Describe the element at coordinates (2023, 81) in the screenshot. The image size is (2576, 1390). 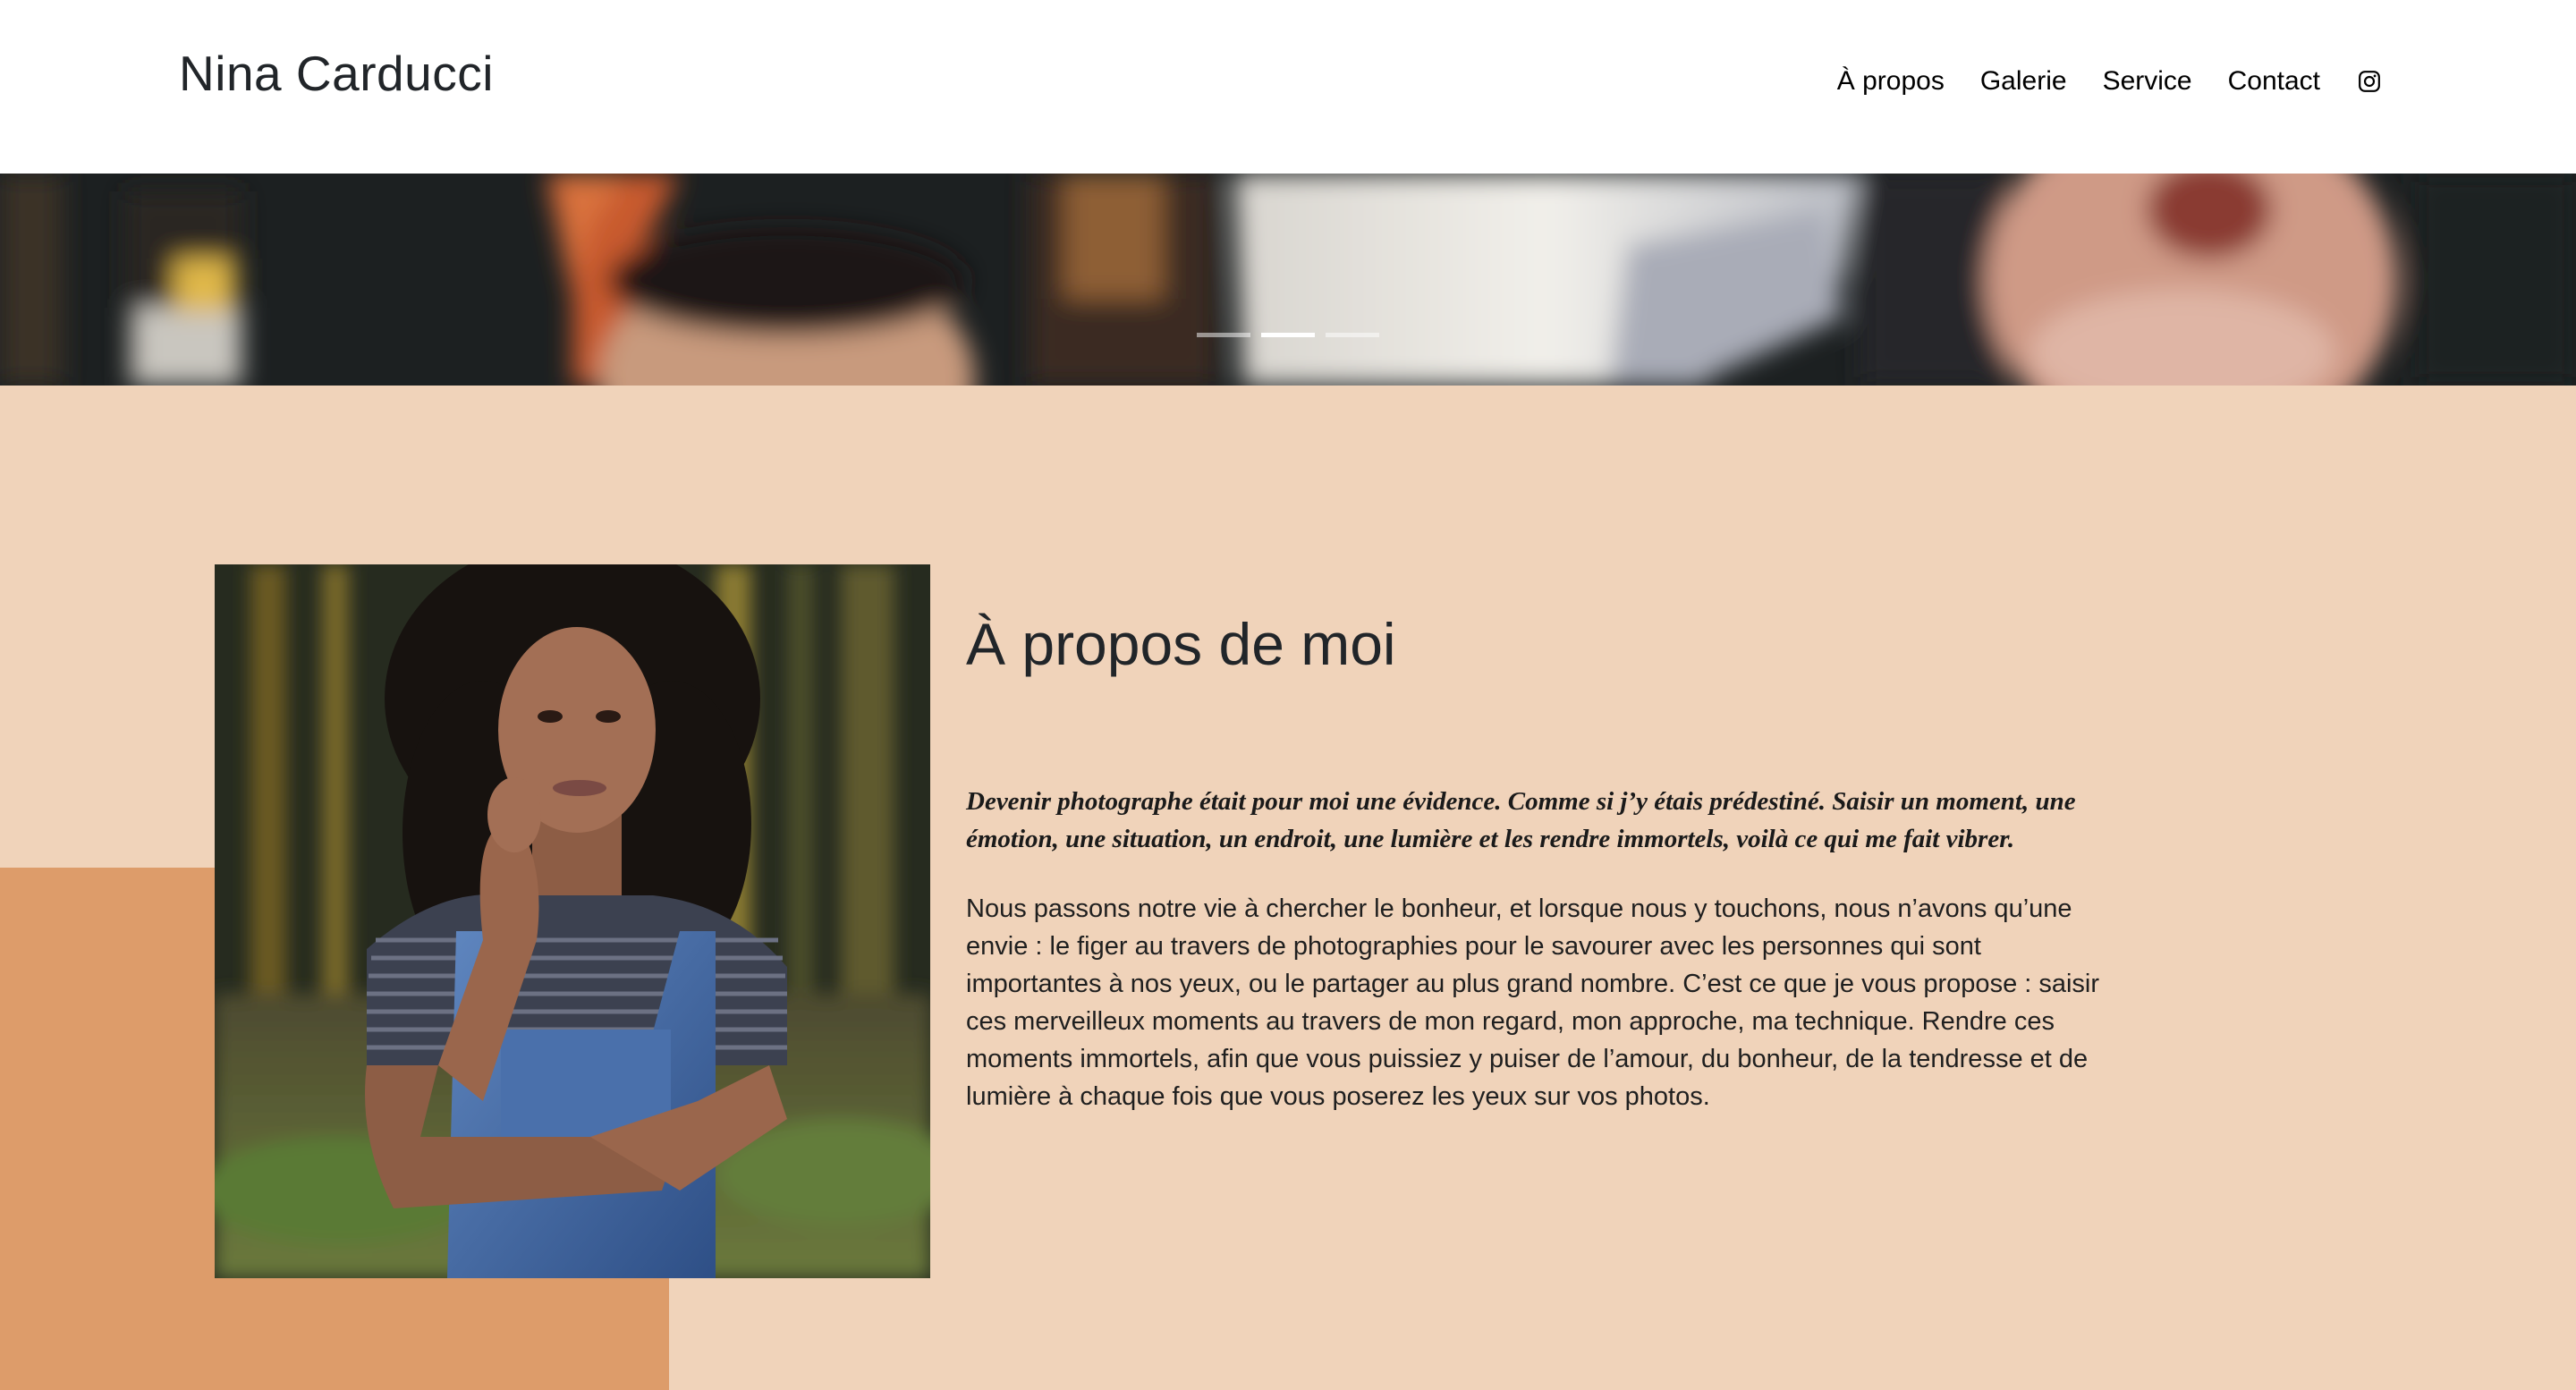
I see `nav-link-gallery: Galerie` at that location.